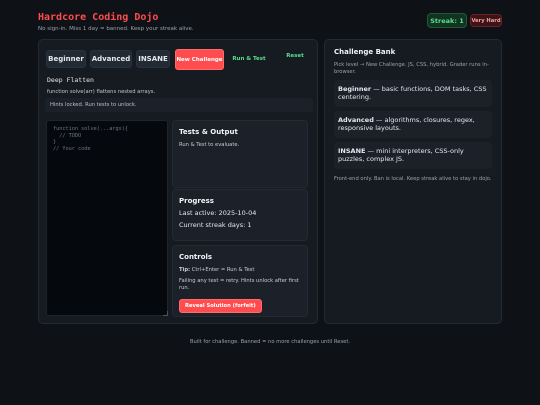  What do you see at coordinates (98, 17) in the screenshot?
I see `app-title: Hardcore Coding Dojo` at bounding box center [98, 17].